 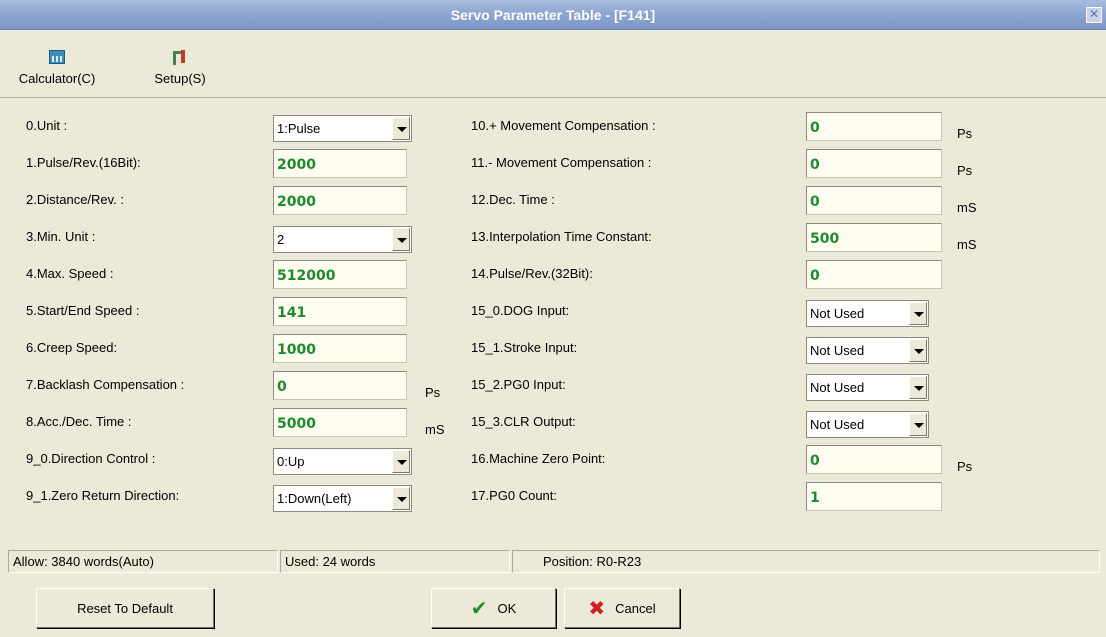 What do you see at coordinates (635, 608) in the screenshot?
I see `cancel-button-label: Cancel` at bounding box center [635, 608].